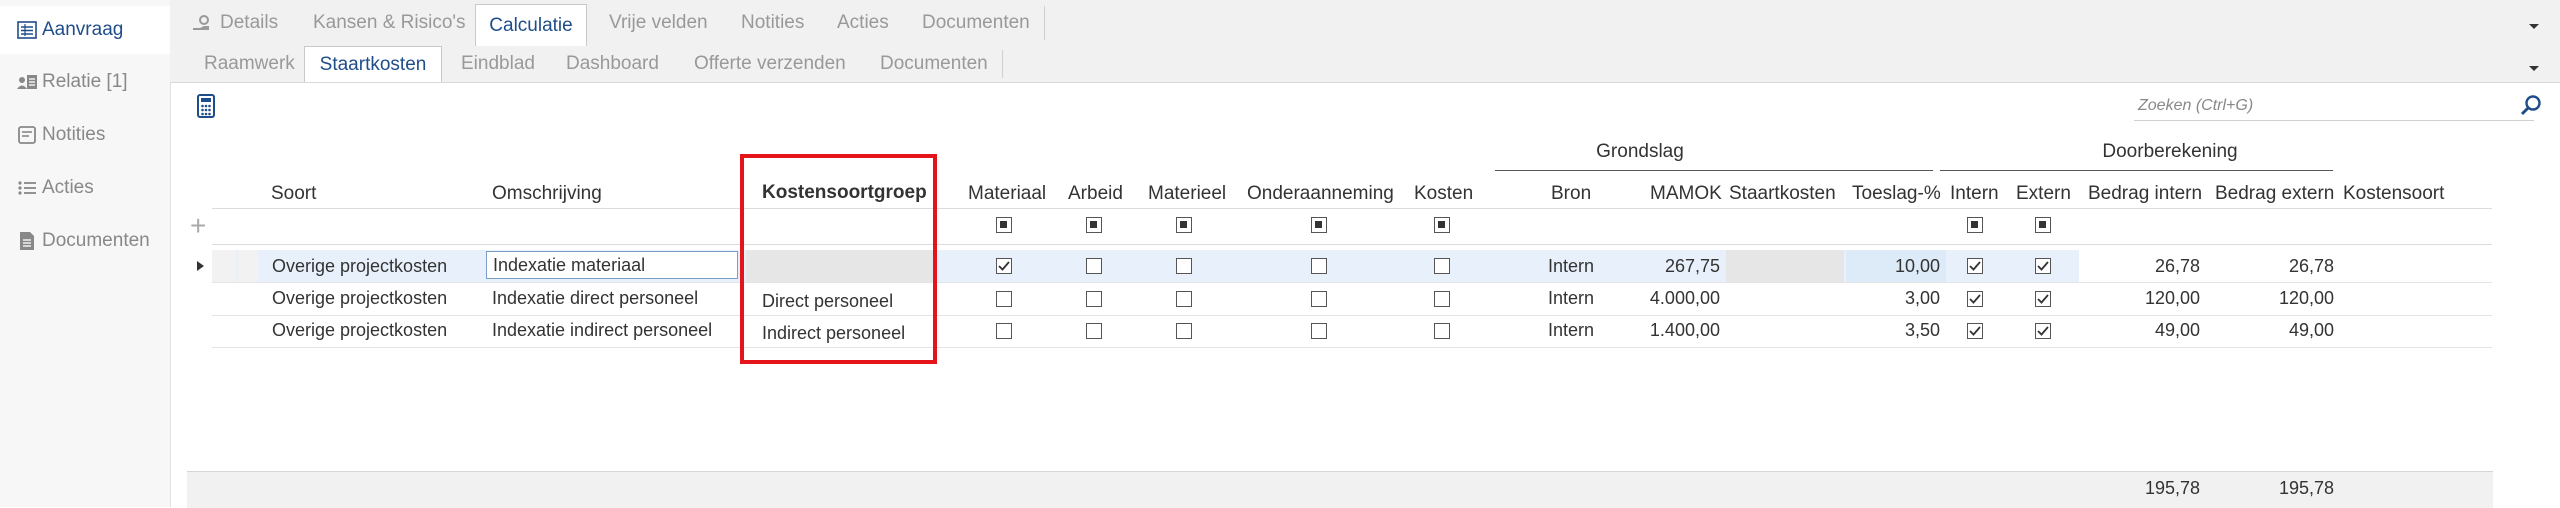 Image resolution: width=2560 pixels, height=508 pixels. Describe the element at coordinates (2274, 194) in the screenshot. I see `col-header-bedrag-extern: Bedrag extern` at that location.